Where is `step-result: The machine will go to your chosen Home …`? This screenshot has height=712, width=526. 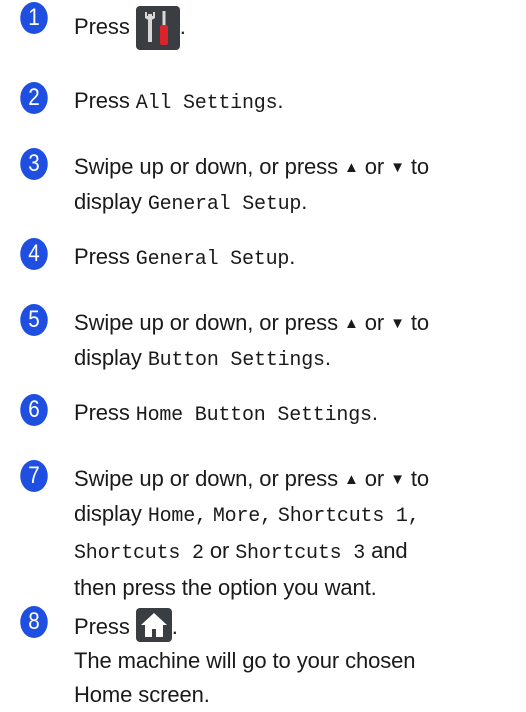
step-result: The machine will go to your chosen Home … is located at coordinates (245, 677).